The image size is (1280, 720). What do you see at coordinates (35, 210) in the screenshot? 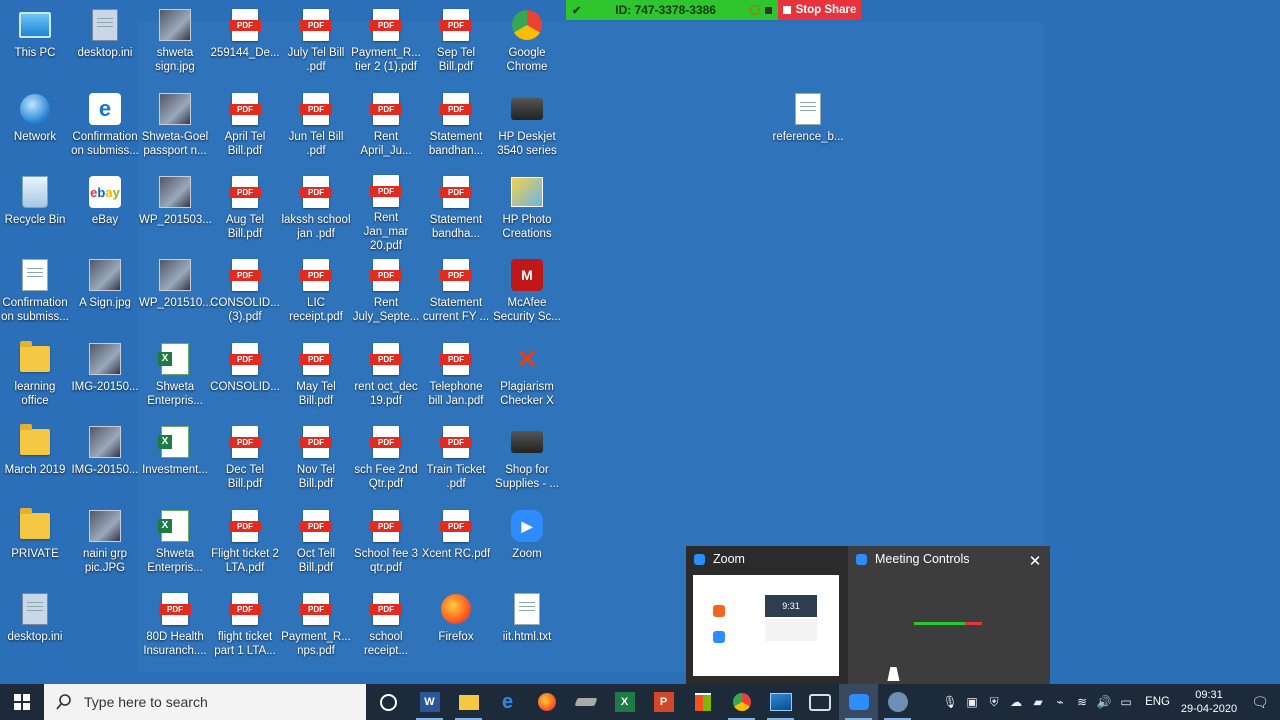
I see `desktop-icon: Recycle Bin` at bounding box center [35, 210].